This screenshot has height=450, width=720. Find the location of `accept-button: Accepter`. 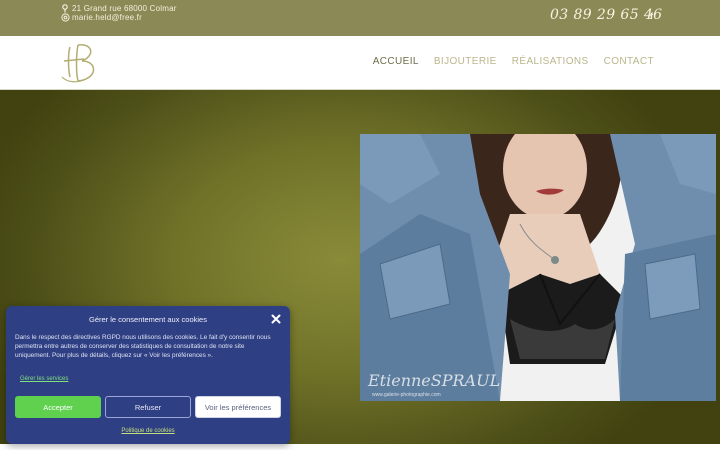

accept-button: Accepter is located at coordinates (58, 407).